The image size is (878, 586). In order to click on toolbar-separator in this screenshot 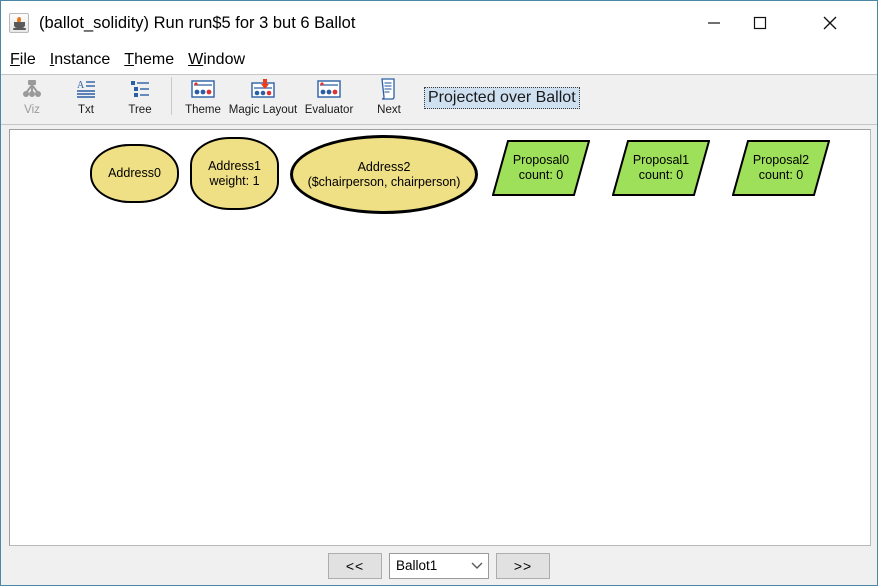, I will do `click(171, 96)`.